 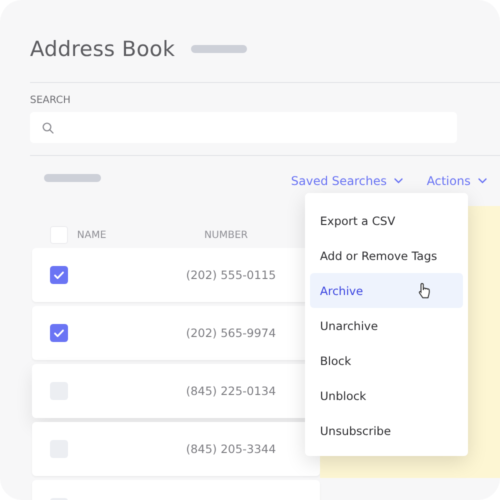 I want to click on menu-item: Archive, so click(x=386, y=290).